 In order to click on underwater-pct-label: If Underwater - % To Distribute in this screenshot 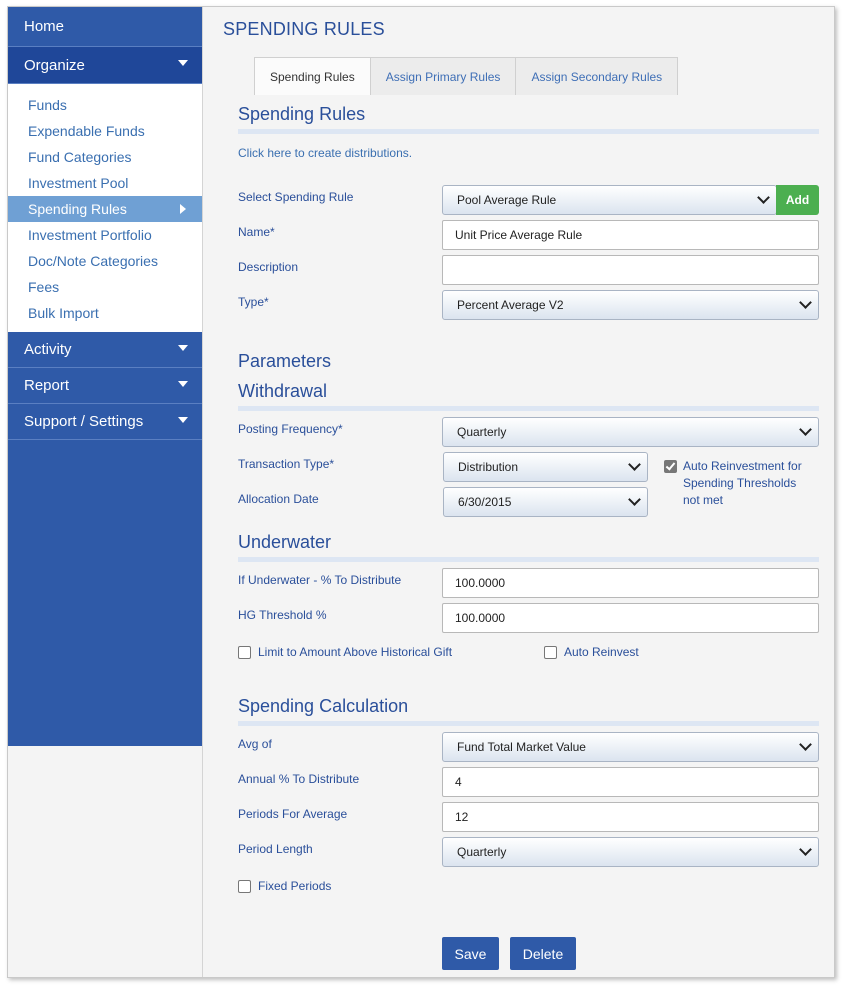, I will do `click(320, 580)`.